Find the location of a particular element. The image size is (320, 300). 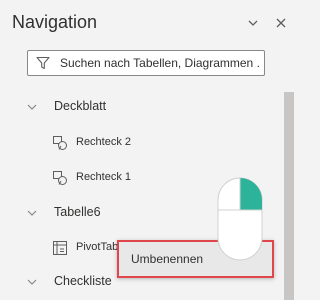

tree-group-label: Deckblatt is located at coordinates (80, 106).